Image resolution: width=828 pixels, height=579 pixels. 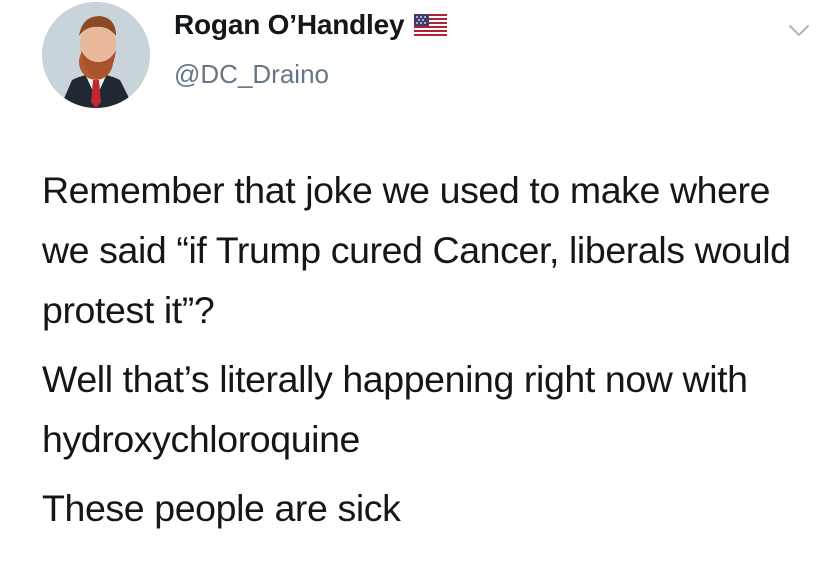 What do you see at coordinates (799, 31) in the screenshot?
I see `chevron-down-icon` at bounding box center [799, 31].